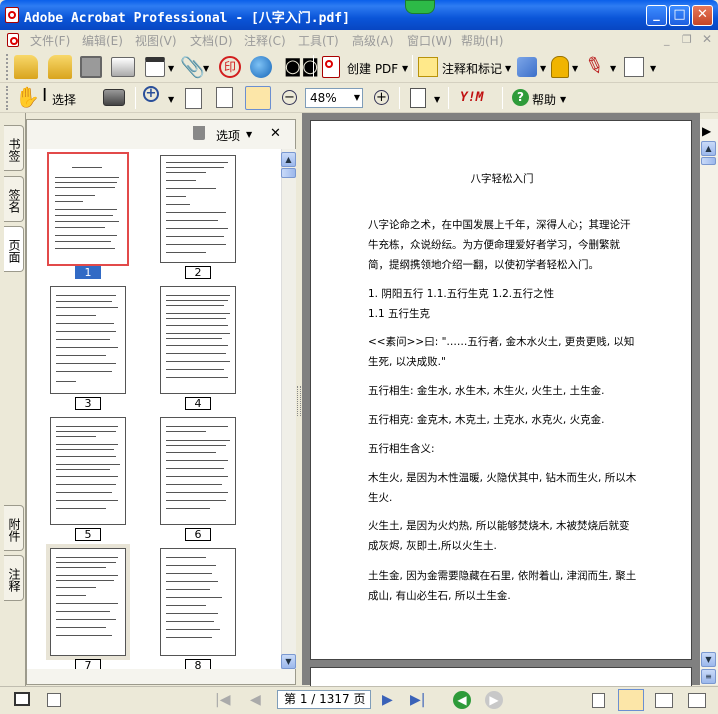 The height and width of the screenshot is (714, 718). Describe the element at coordinates (26, 67) in the screenshot. I see `open-icon` at that location.